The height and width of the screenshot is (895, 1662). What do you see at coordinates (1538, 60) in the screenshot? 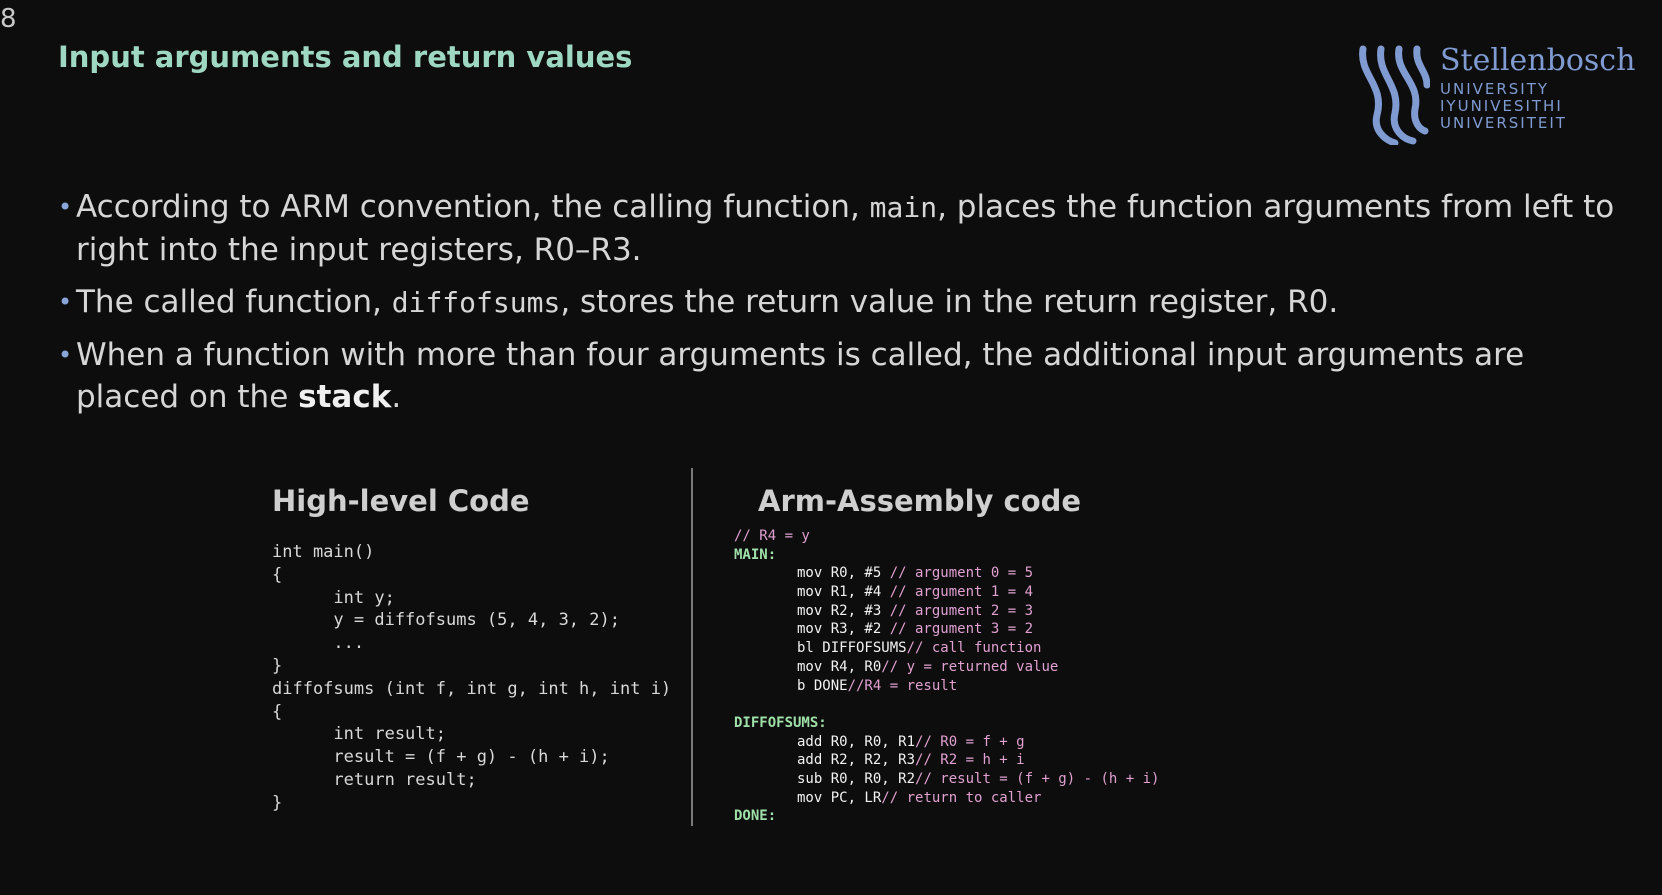
I see `logo-name: Stellenbosch` at bounding box center [1538, 60].